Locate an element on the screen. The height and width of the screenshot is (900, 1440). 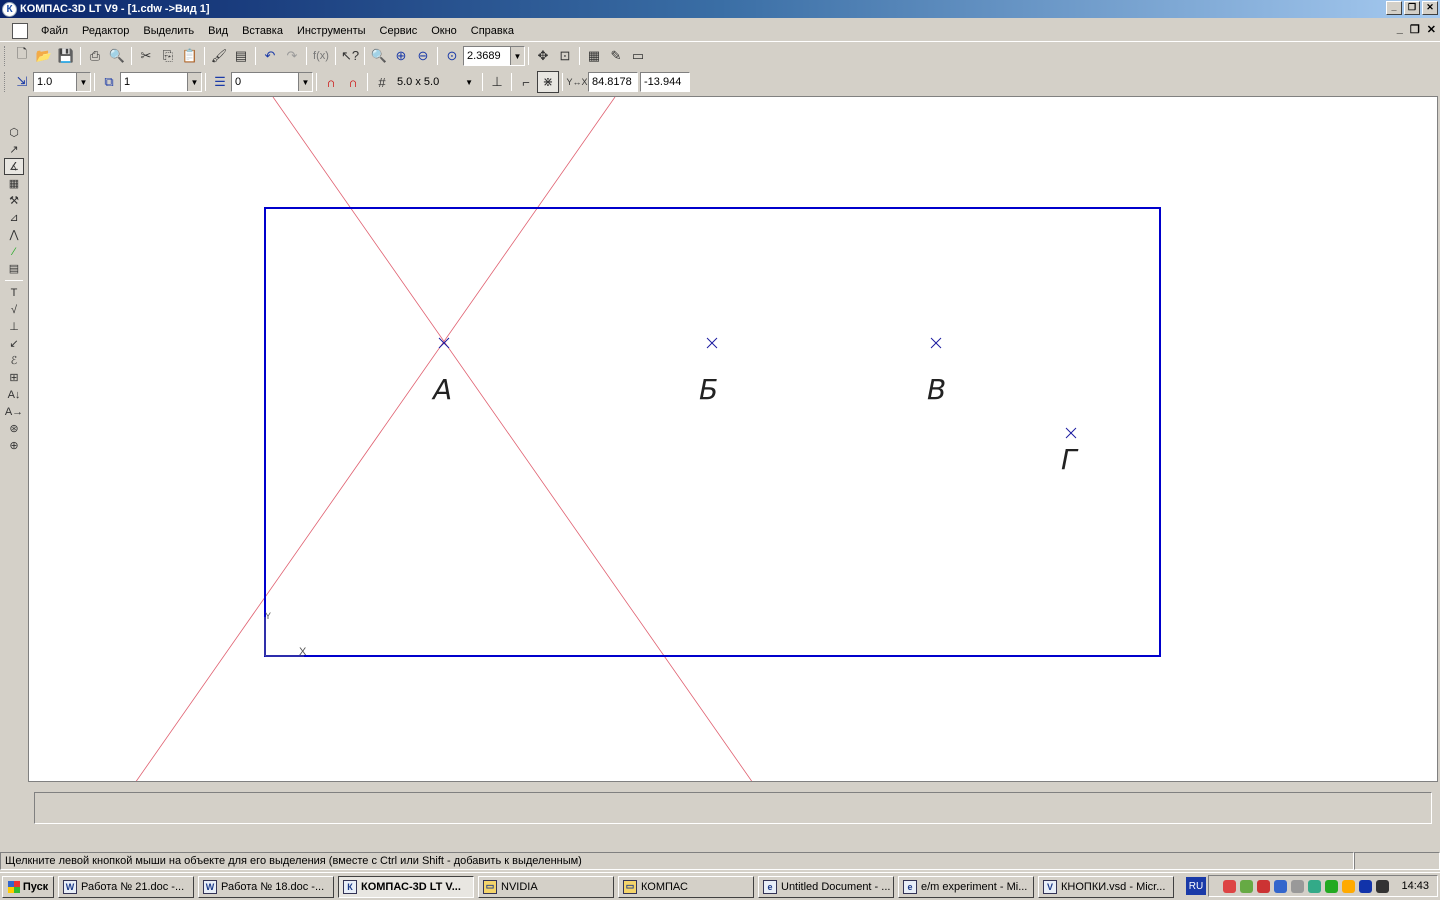
zoom-combo: 2.3689 ▼ is located at coordinates (494, 56).